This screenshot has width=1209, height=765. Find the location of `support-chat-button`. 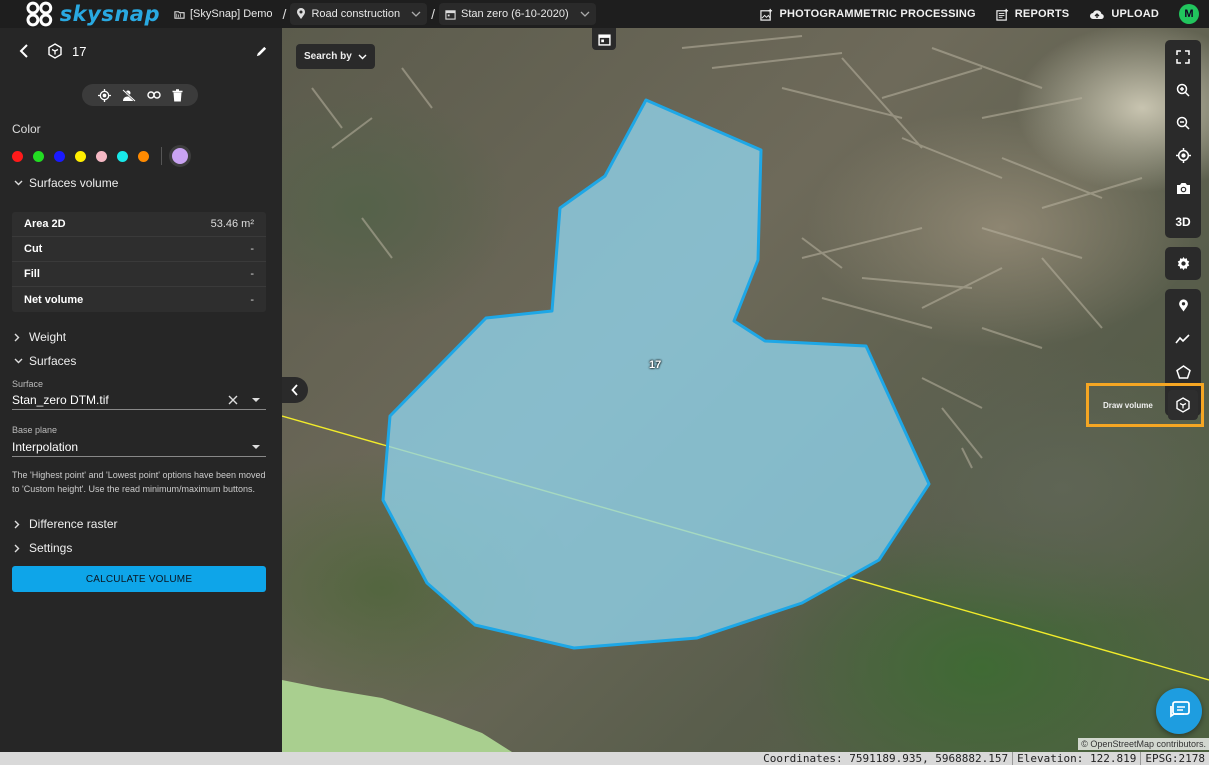

support-chat-button is located at coordinates (1179, 711).